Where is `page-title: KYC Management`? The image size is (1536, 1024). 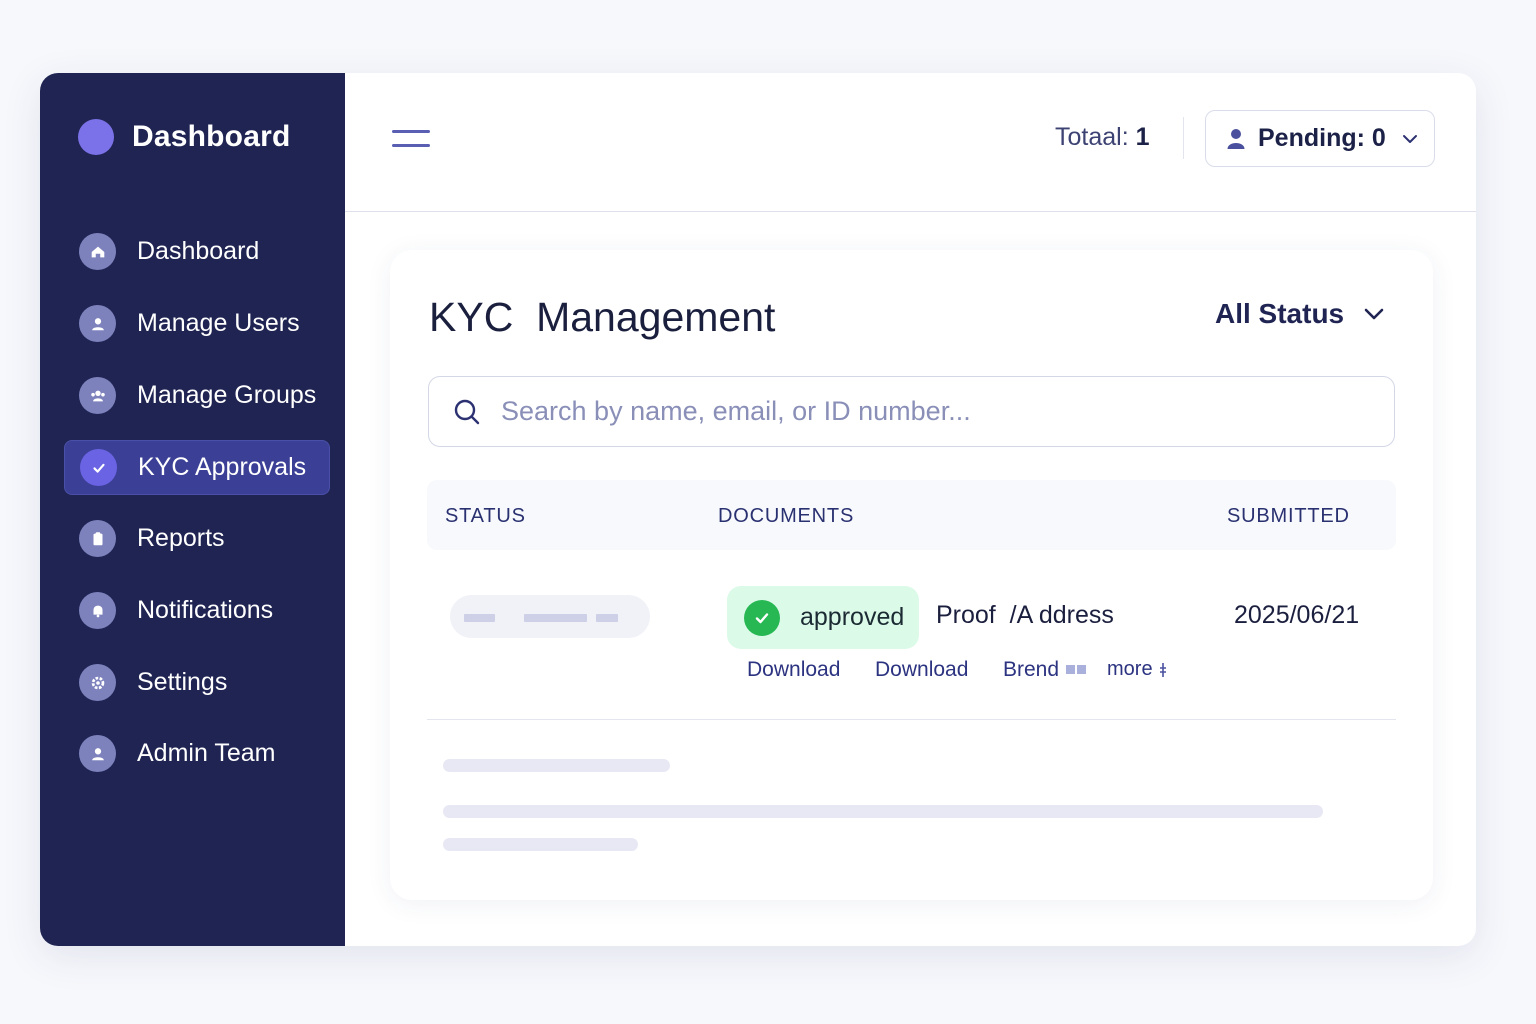 page-title: KYC Management is located at coordinates (602, 317).